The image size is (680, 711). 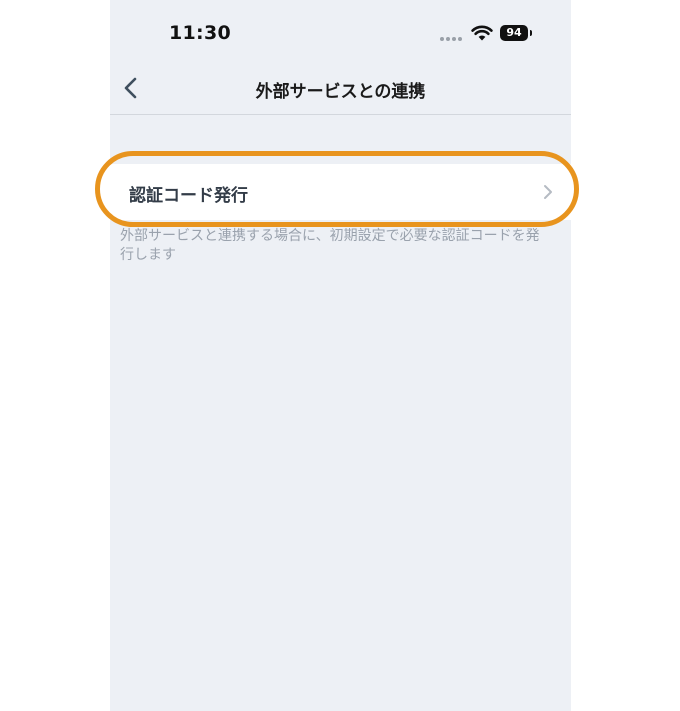 What do you see at coordinates (548, 192) in the screenshot?
I see `chevron-right-icon` at bounding box center [548, 192].